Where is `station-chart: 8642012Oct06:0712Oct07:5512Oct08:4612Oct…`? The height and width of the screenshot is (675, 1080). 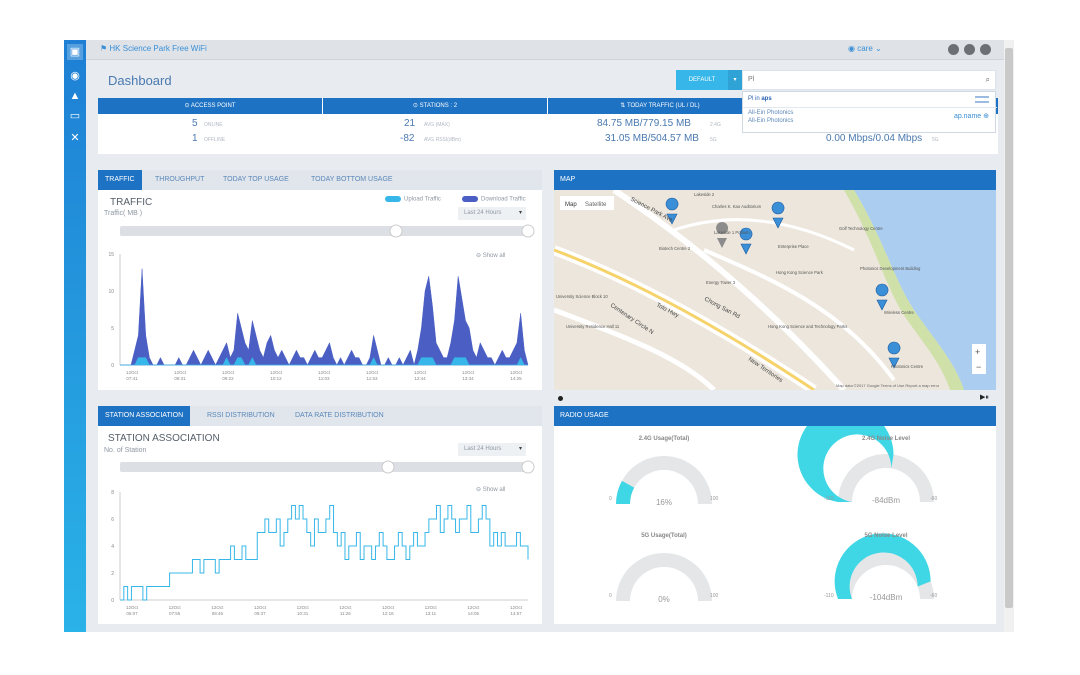
station-chart: 8642012Oct06:0712Oct07:5512Oct08:4612Oct… is located at coordinates (323, 538).